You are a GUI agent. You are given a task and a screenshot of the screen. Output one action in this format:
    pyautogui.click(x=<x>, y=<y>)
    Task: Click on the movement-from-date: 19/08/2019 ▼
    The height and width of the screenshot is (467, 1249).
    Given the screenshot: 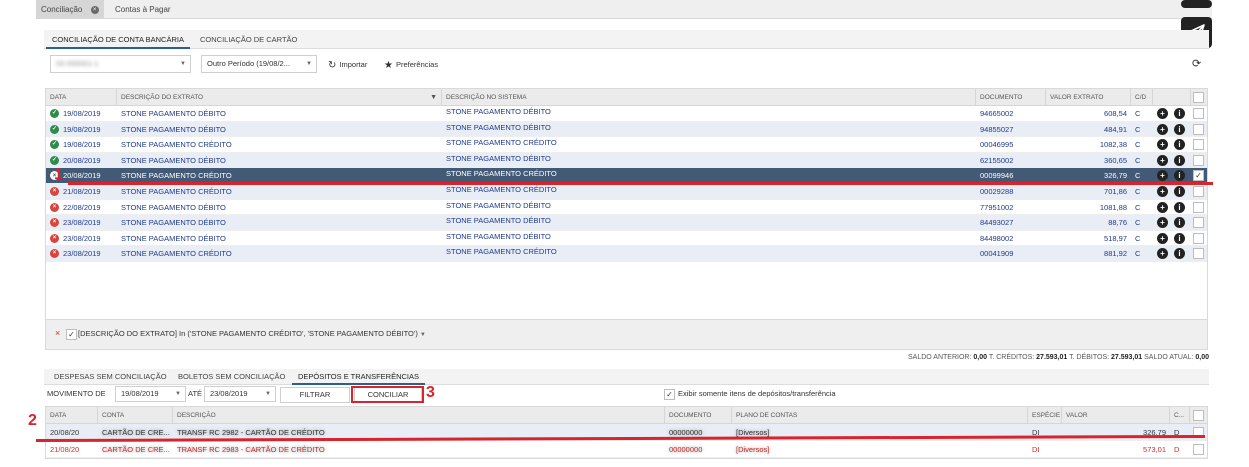 What is the action you would take?
    pyautogui.click(x=150, y=394)
    